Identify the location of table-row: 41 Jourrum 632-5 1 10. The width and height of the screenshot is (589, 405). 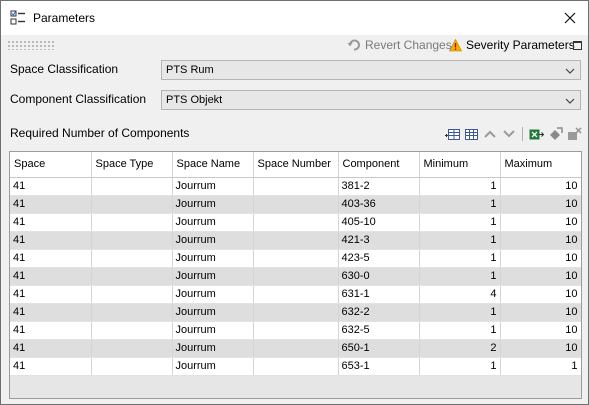
(295, 330).